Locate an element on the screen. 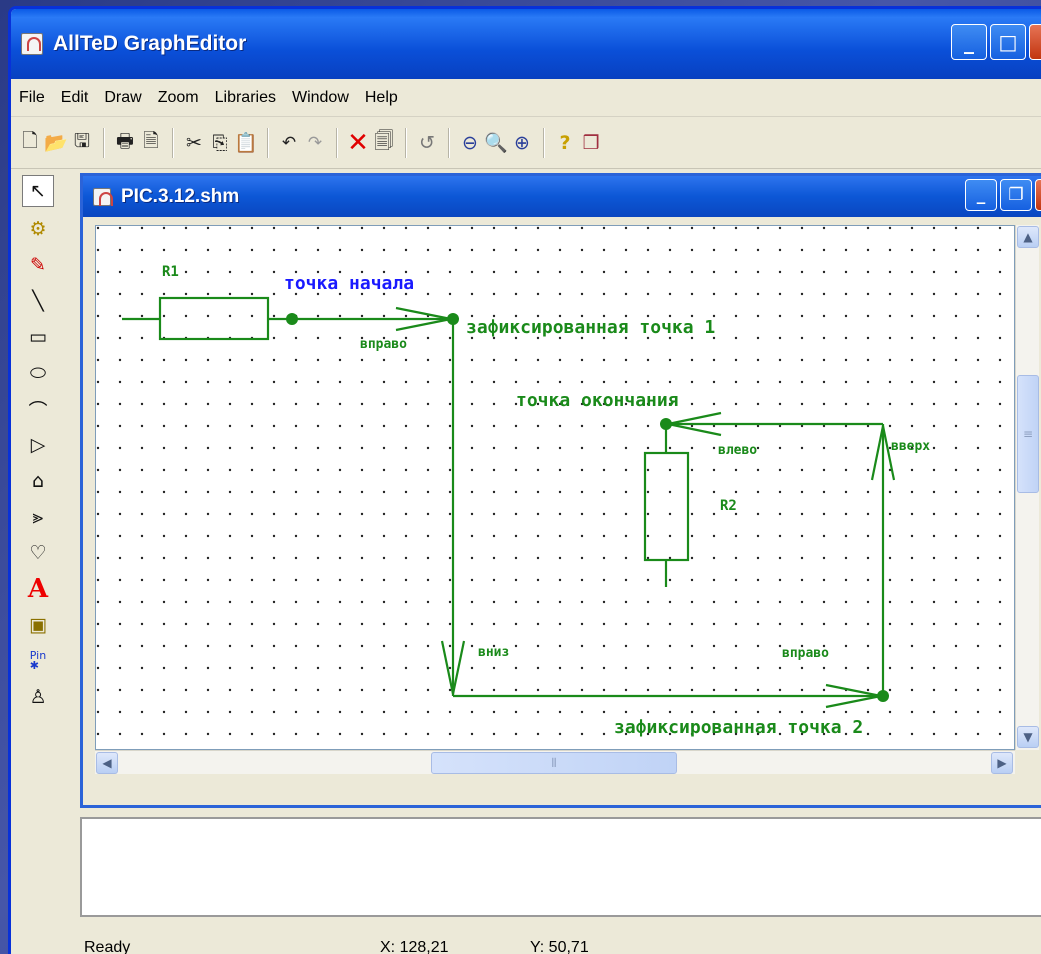 Image resolution: width=1041 pixels, height=954 pixels. text-icon: A is located at coordinates (38, 589).